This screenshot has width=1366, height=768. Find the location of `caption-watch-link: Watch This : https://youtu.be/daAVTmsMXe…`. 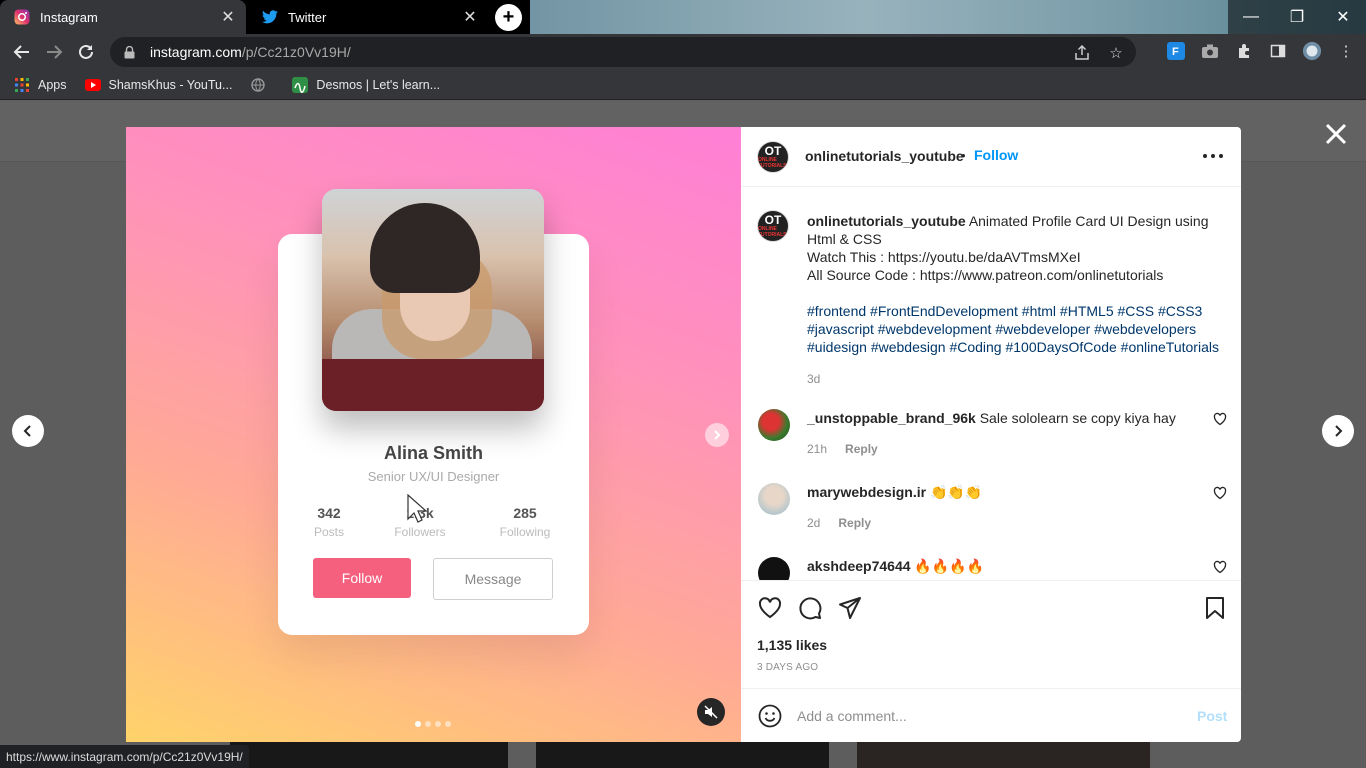

caption-watch-link: Watch This : https://youtu.be/daAVTmsMXe… is located at coordinates (944, 257).